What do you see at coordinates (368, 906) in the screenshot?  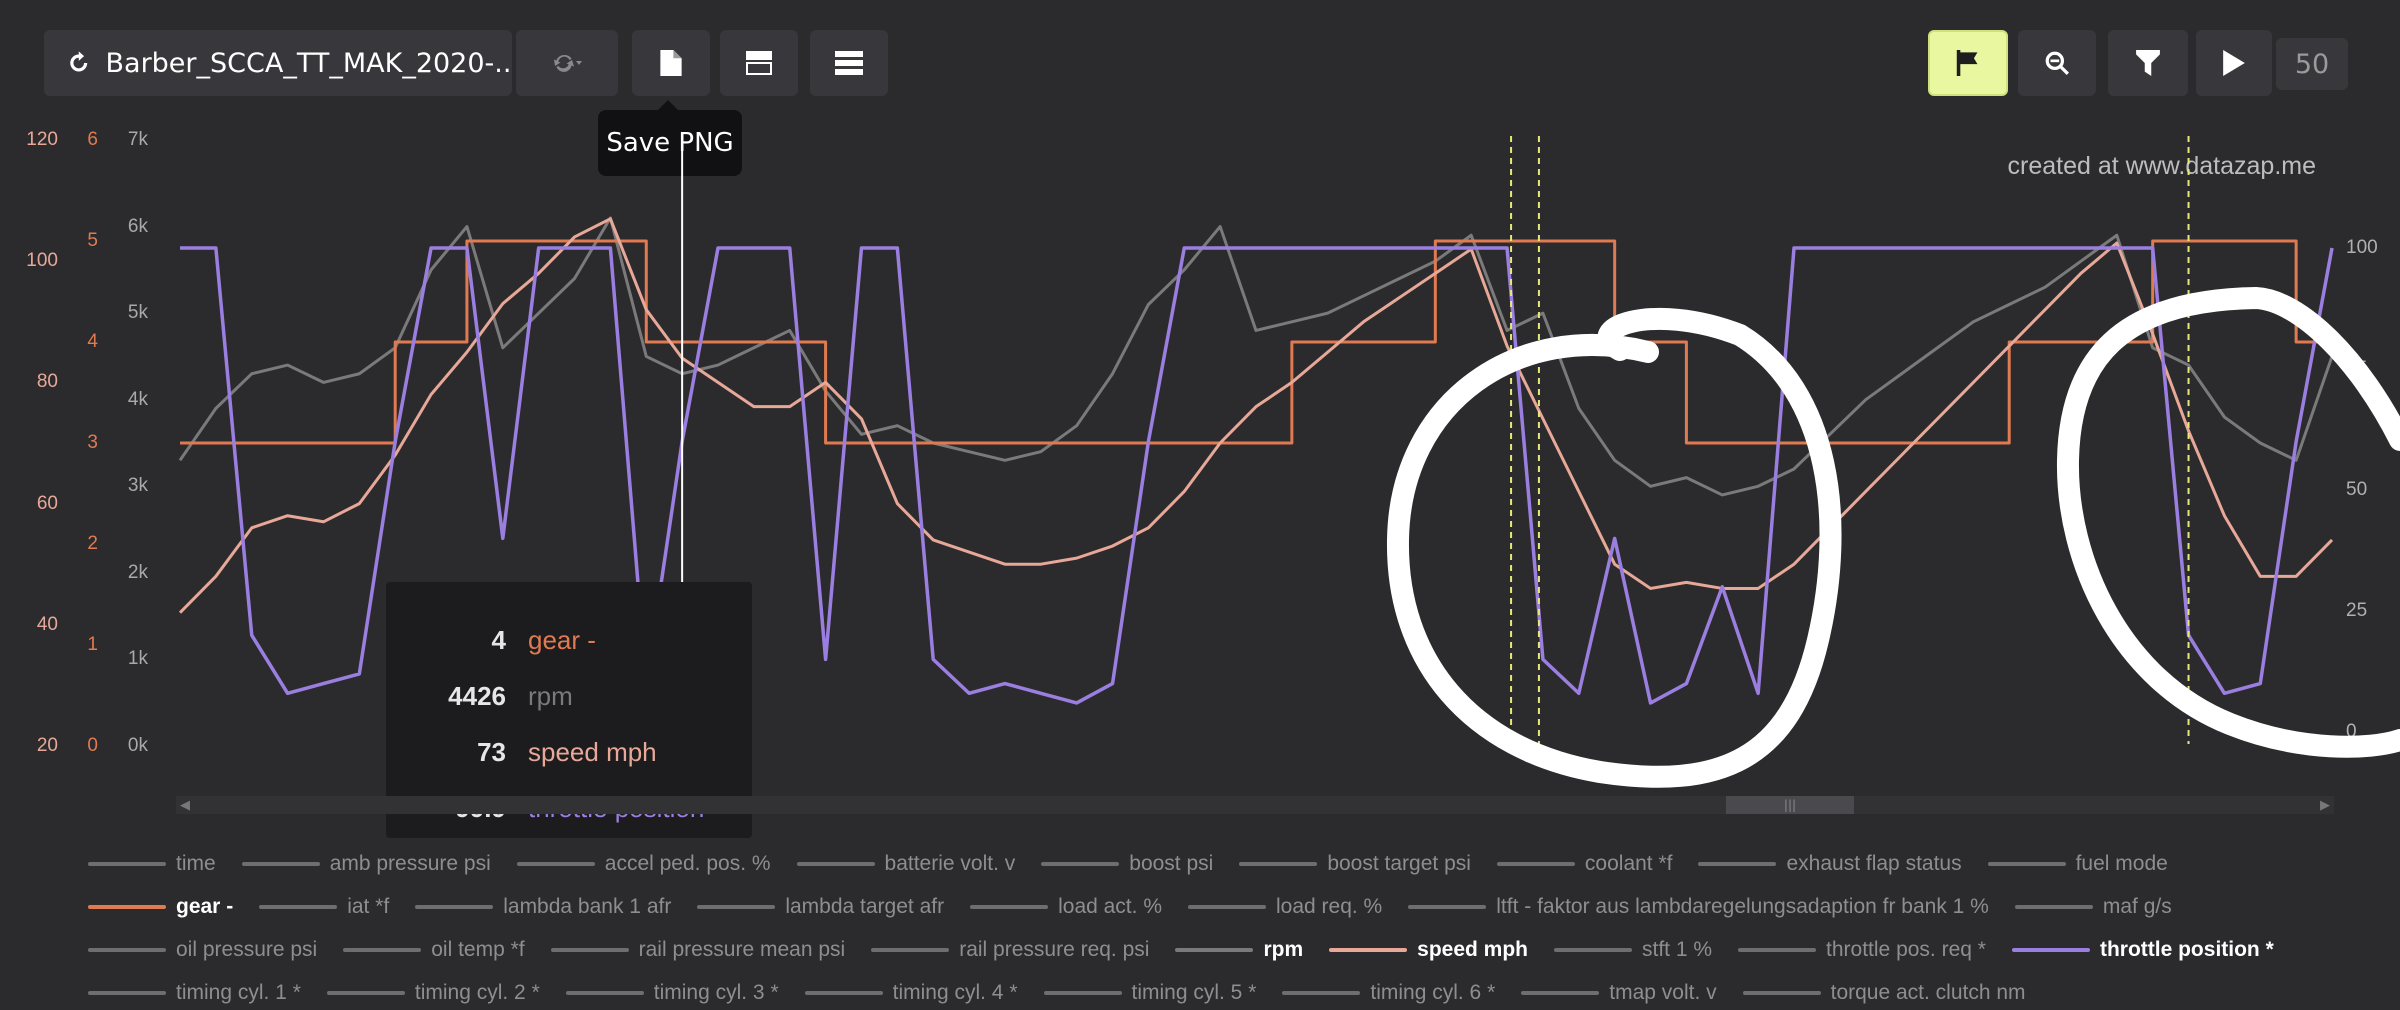 I see `legend-label: iat *f` at bounding box center [368, 906].